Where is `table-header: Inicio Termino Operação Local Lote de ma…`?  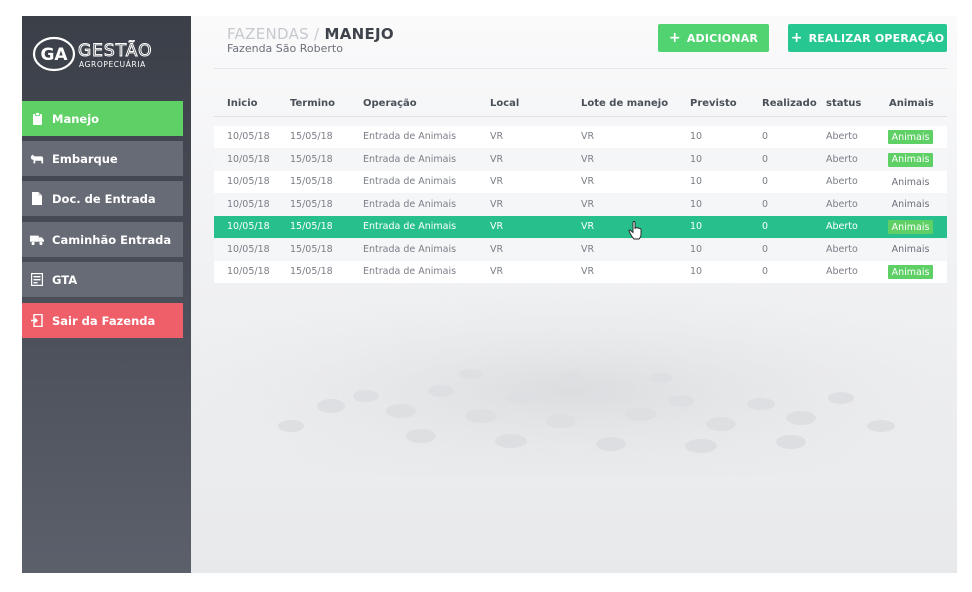
table-header: Inicio Termino Operação Local Lote de ma… is located at coordinates (580, 106).